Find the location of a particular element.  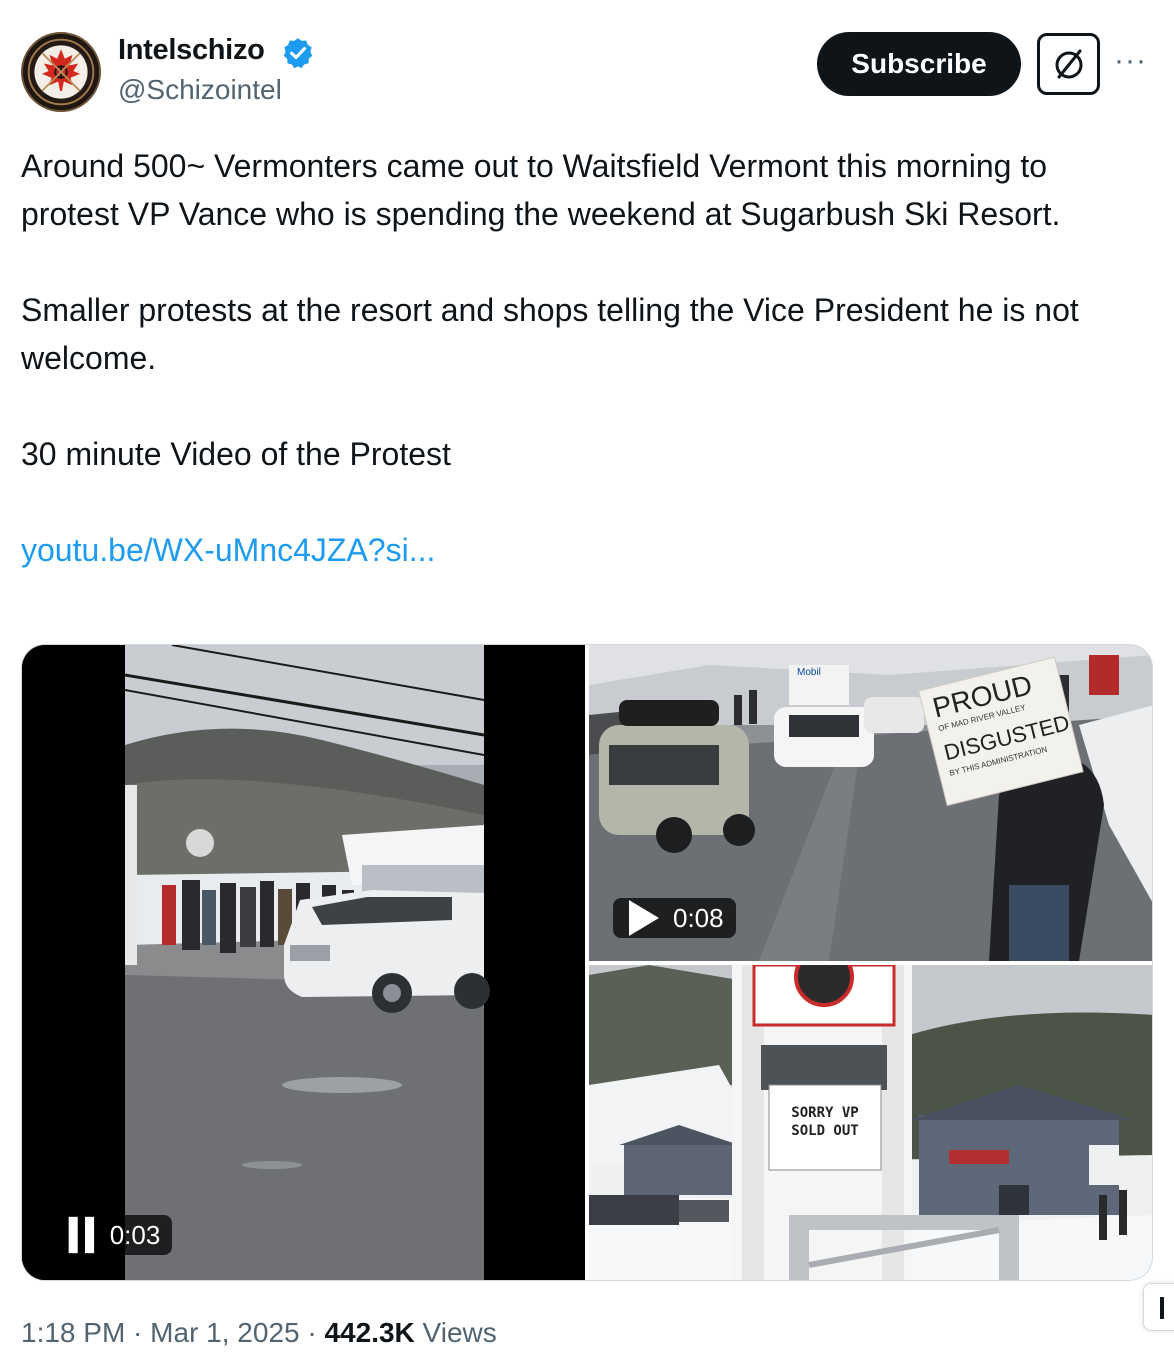

video-timestamp-badge: 0:03 is located at coordinates (113, 1235).